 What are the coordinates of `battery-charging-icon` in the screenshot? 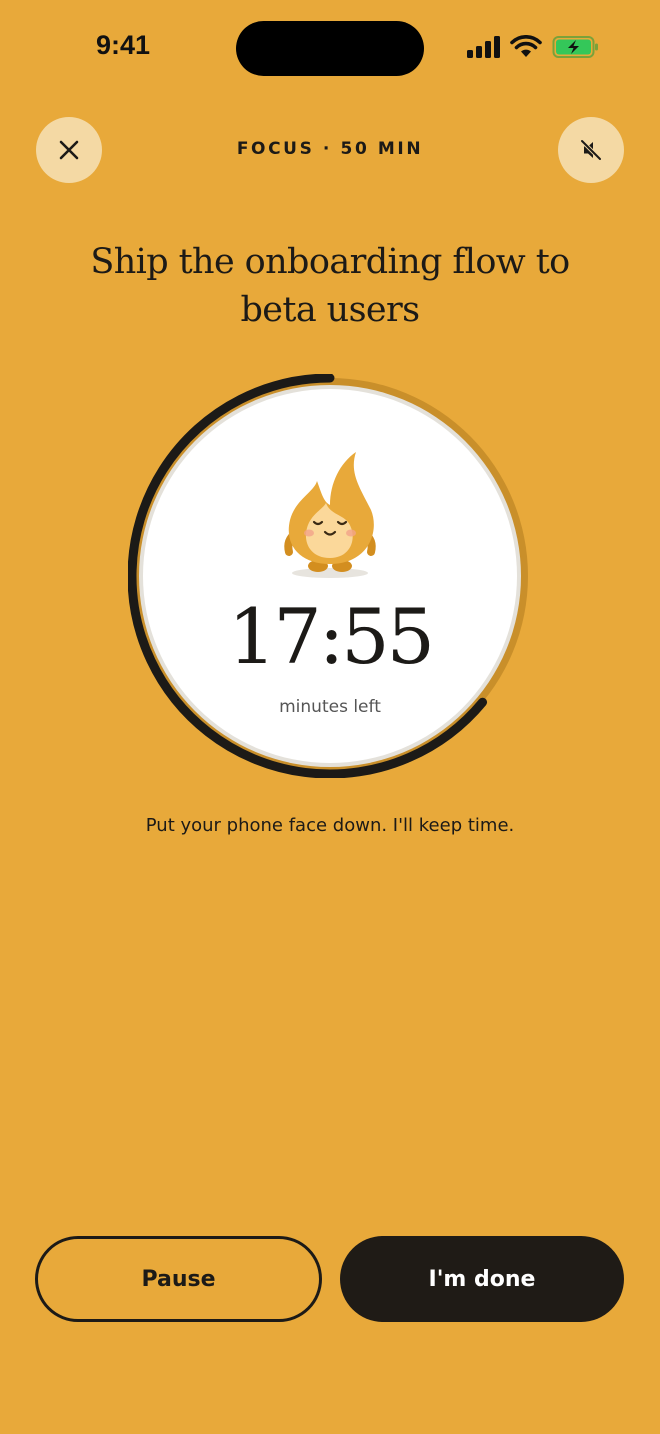 It's located at (575, 47).